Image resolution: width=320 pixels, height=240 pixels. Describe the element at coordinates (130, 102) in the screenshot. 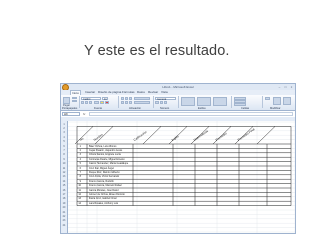

I see `align-right-button` at that location.